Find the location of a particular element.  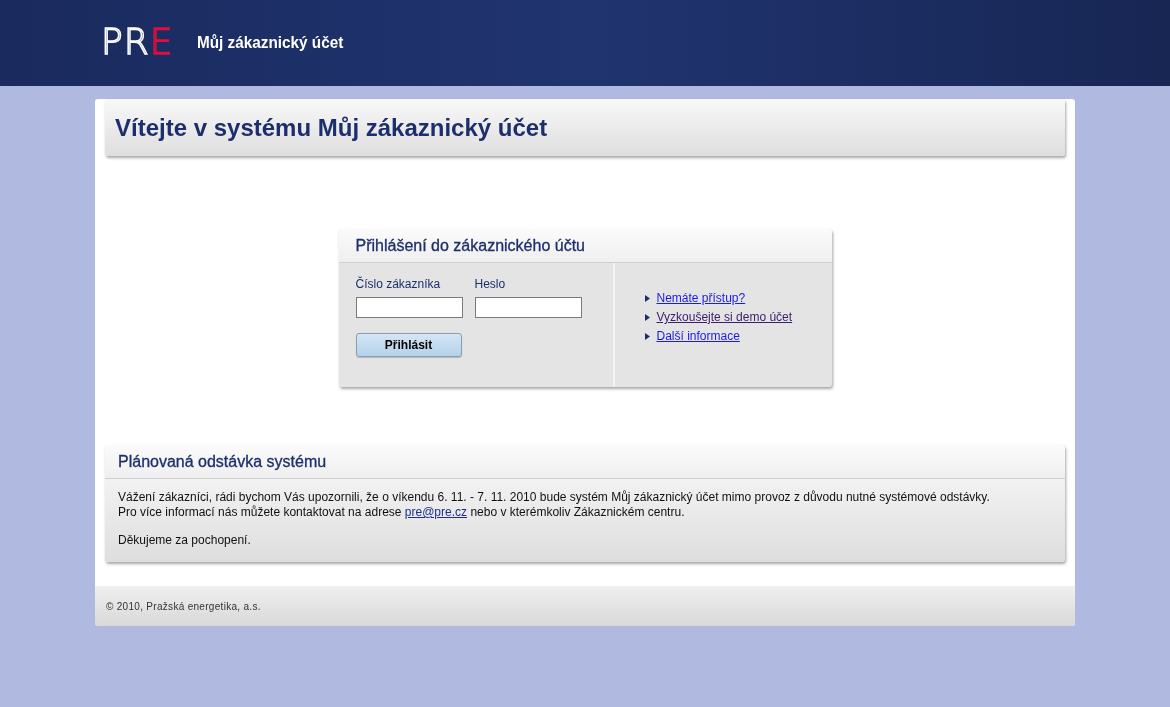

field-label: Heslo is located at coordinates (490, 284).